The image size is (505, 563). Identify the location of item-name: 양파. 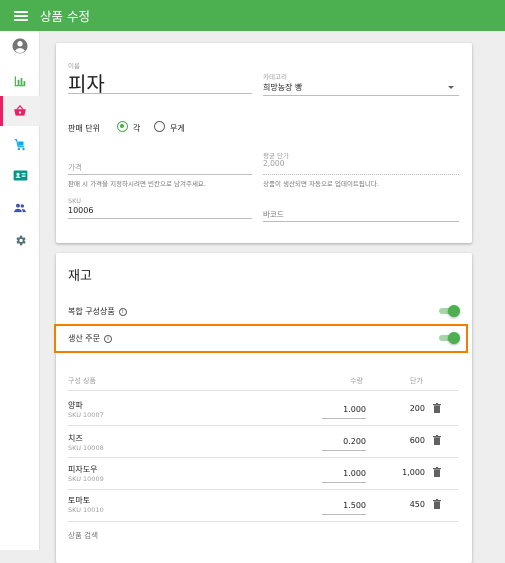
(75, 405).